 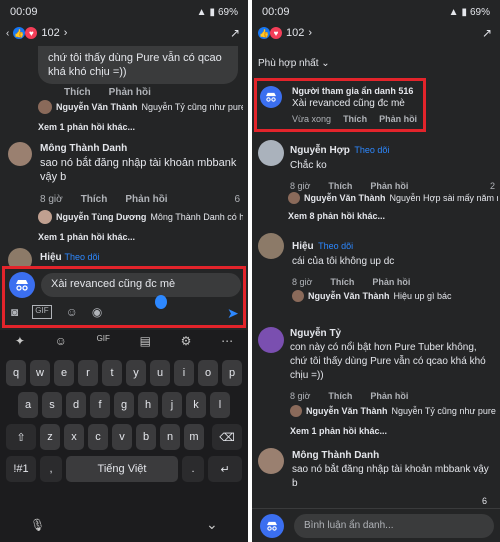 What do you see at coordinates (300, 186) in the screenshot?
I see `comment-time: 8 giờ` at bounding box center [300, 186].